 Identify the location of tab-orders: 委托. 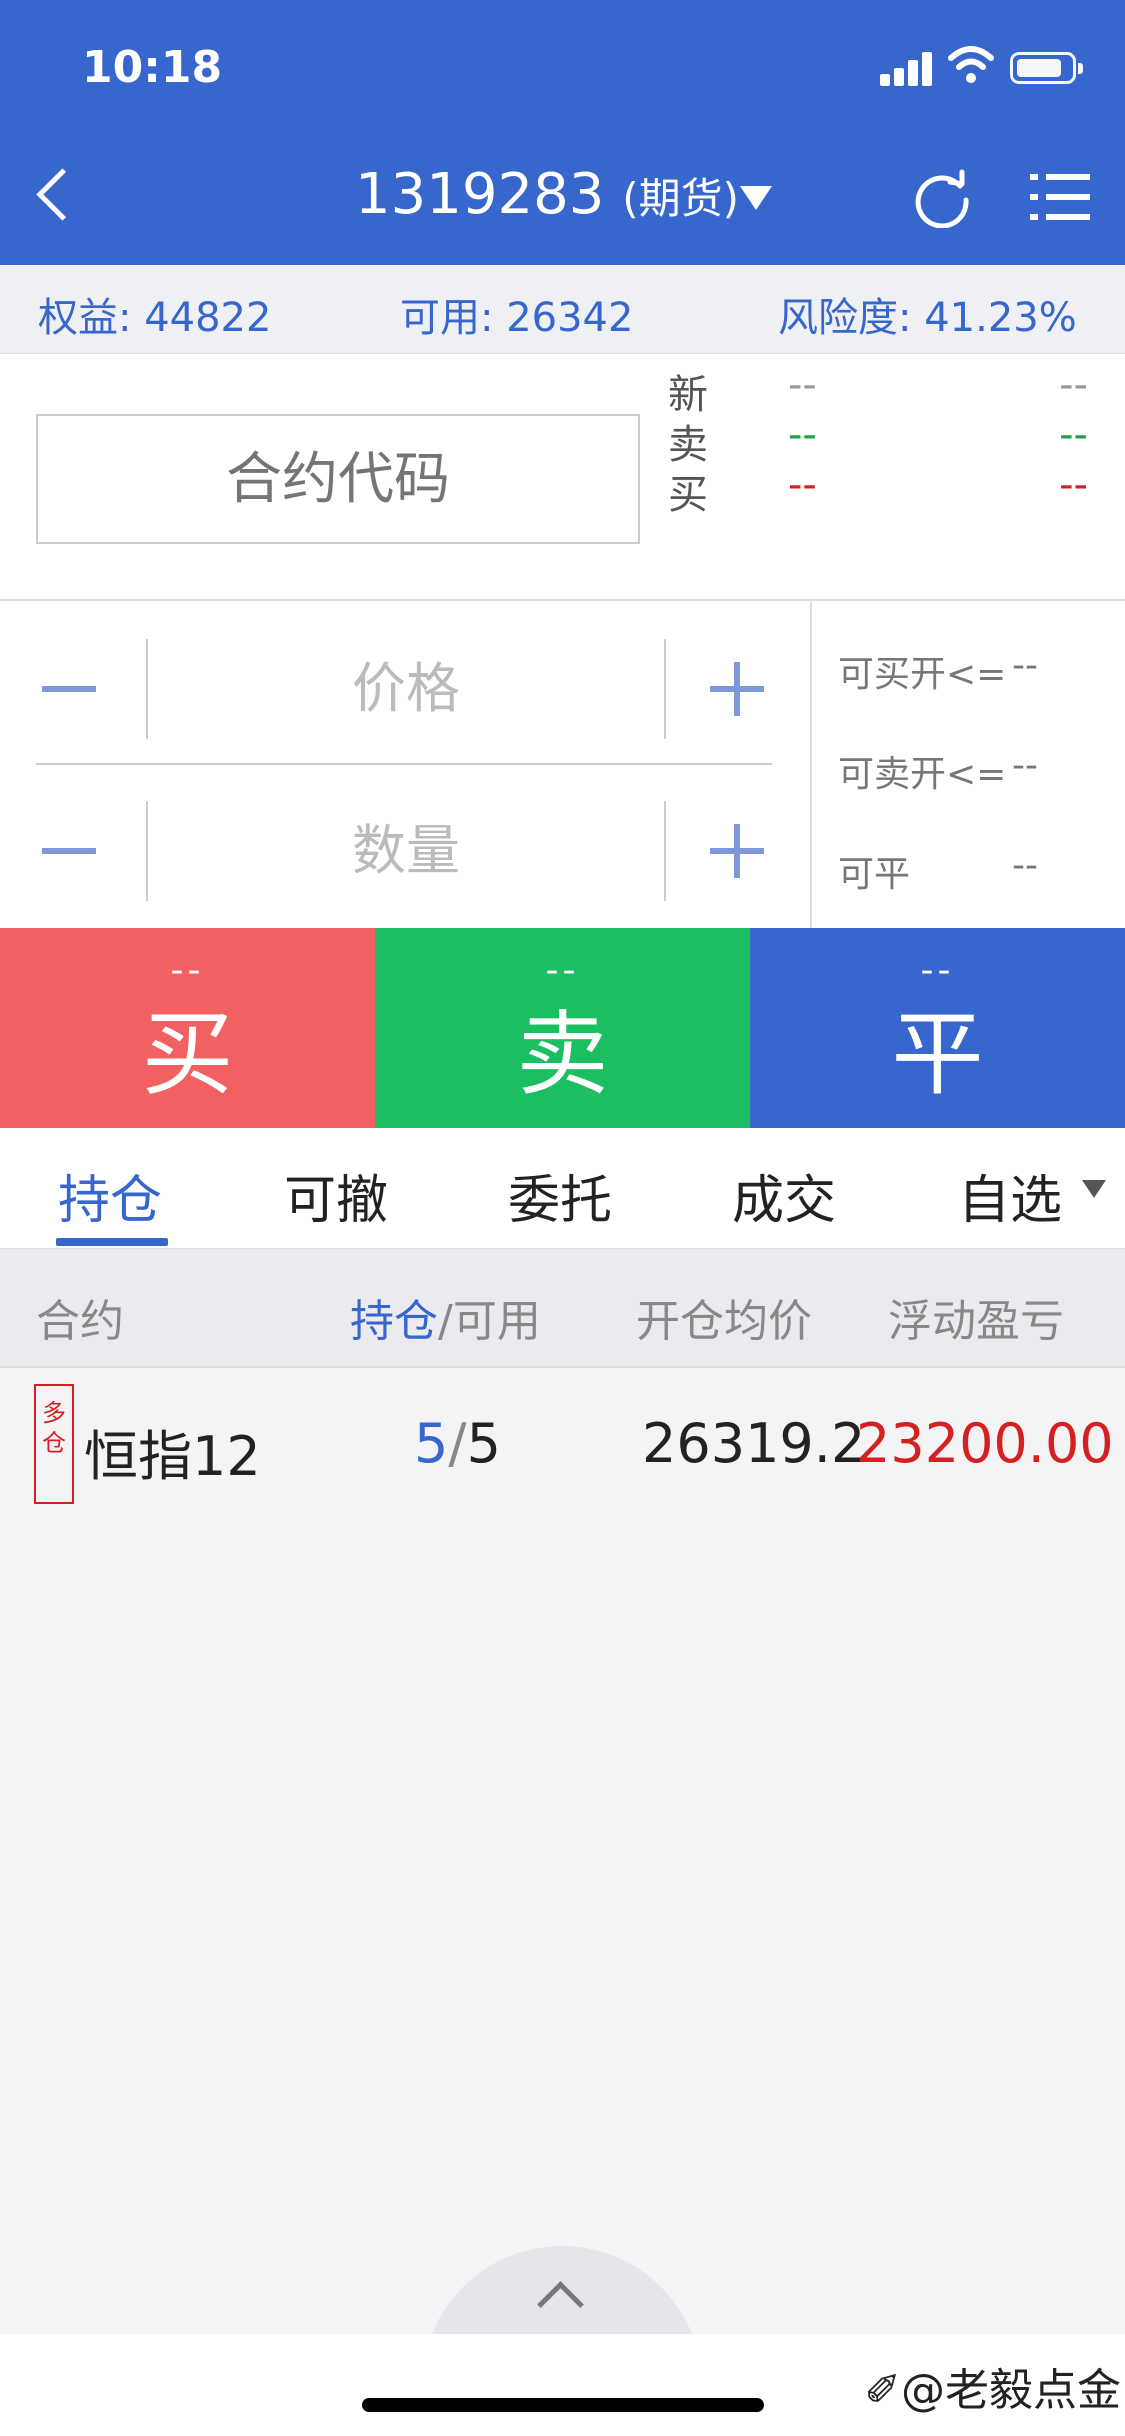
(560, 1195).